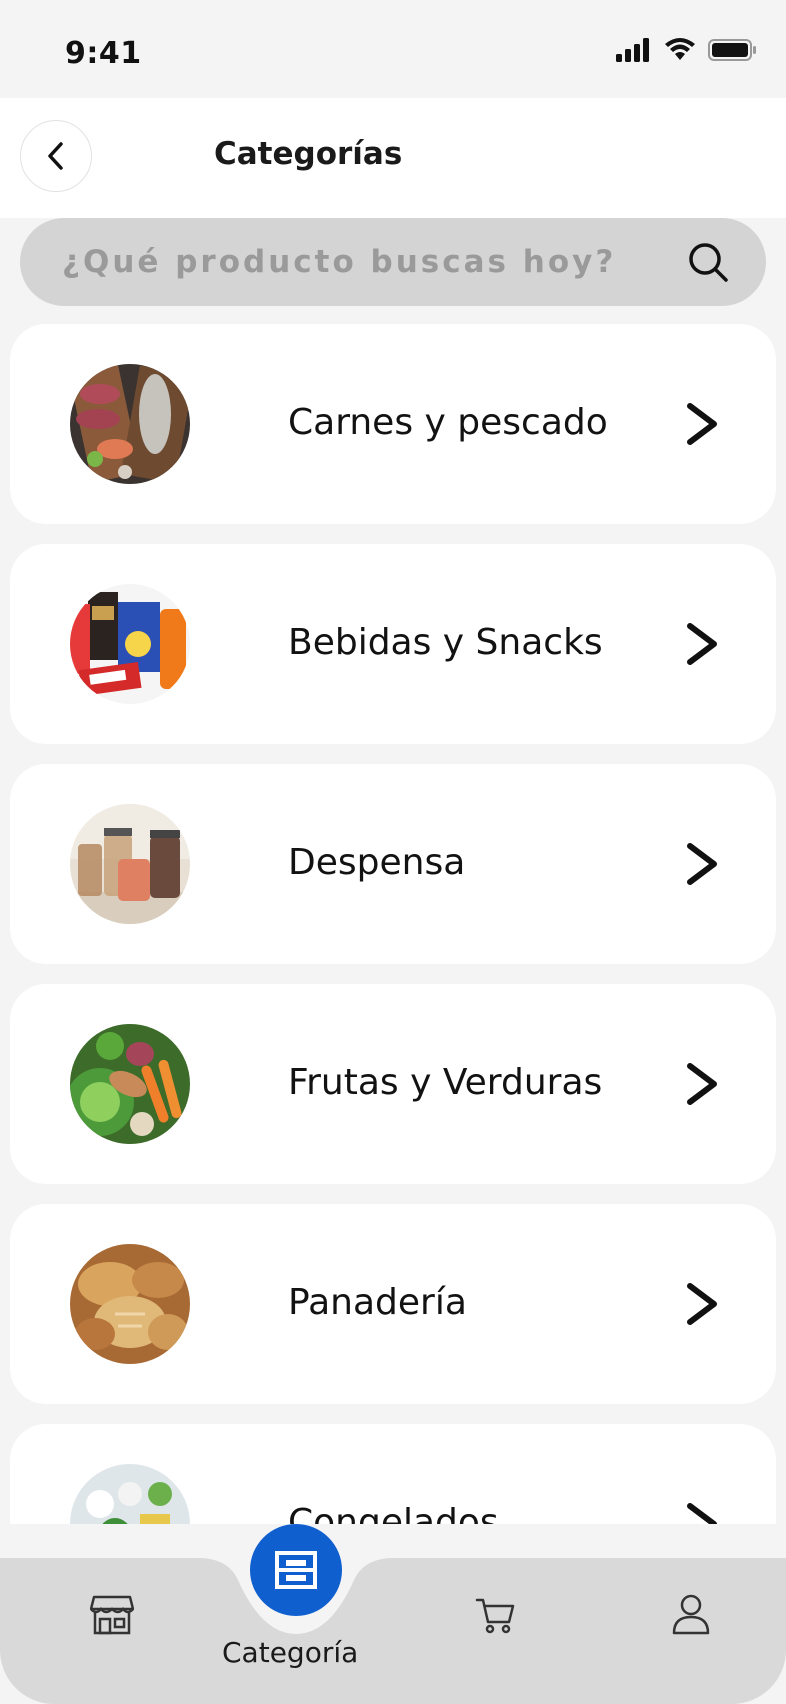 The image size is (786, 1704). I want to click on search-icon, so click(708, 262).